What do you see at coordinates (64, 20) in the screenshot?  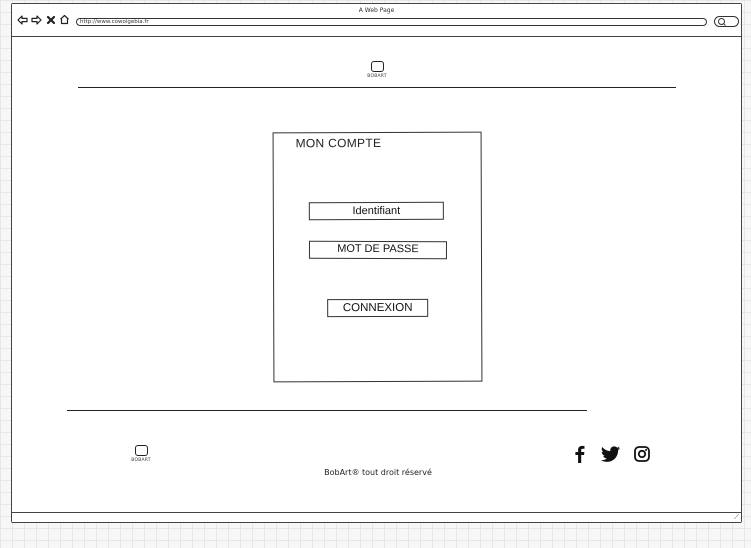 I see `home-icon` at bounding box center [64, 20].